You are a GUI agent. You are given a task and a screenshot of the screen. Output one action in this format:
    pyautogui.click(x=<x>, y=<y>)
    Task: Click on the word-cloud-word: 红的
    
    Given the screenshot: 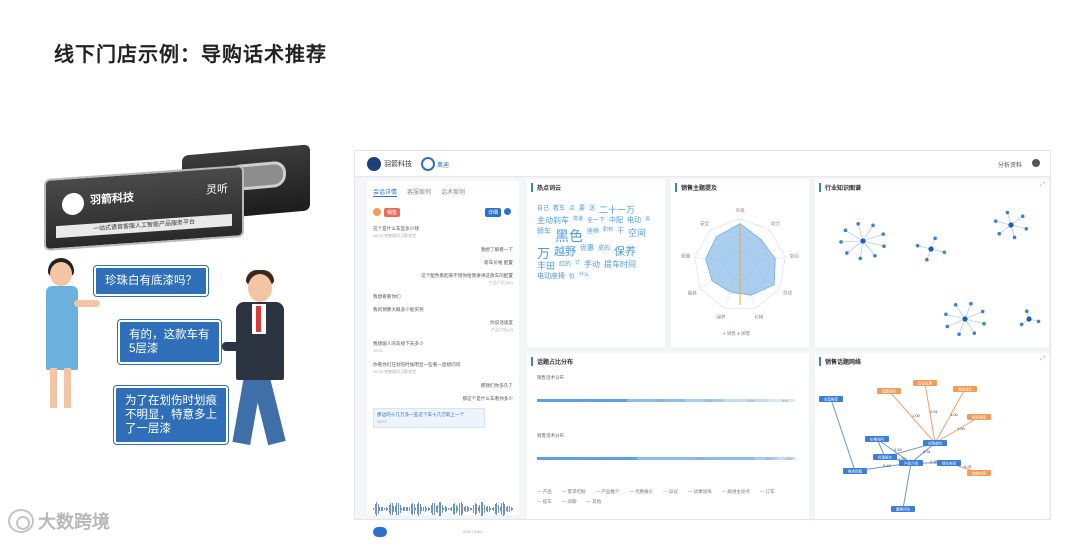 What is the action you would take?
    pyautogui.click(x=565, y=263)
    